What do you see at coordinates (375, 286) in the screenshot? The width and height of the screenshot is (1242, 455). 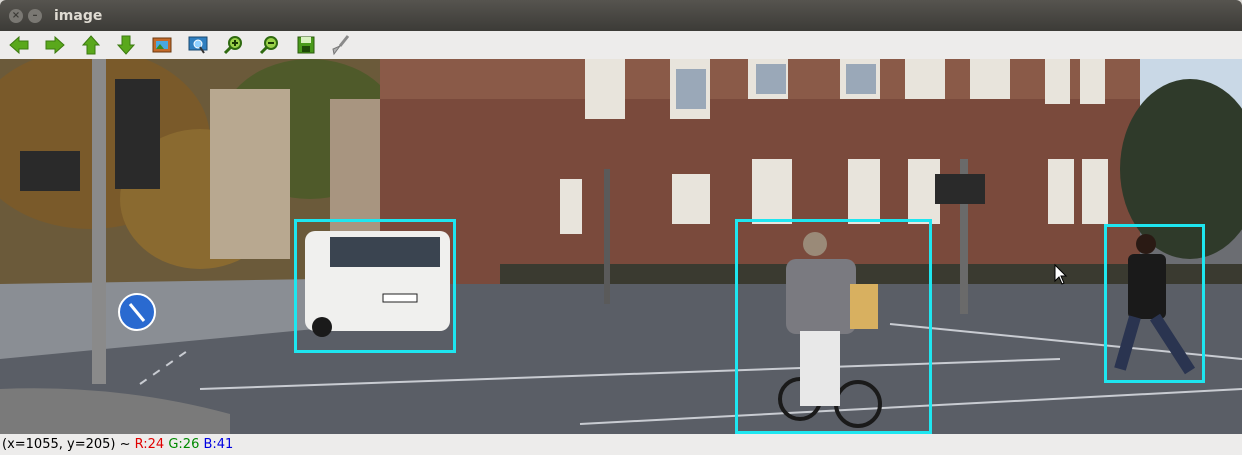 I see `bounding-box-van` at bounding box center [375, 286].